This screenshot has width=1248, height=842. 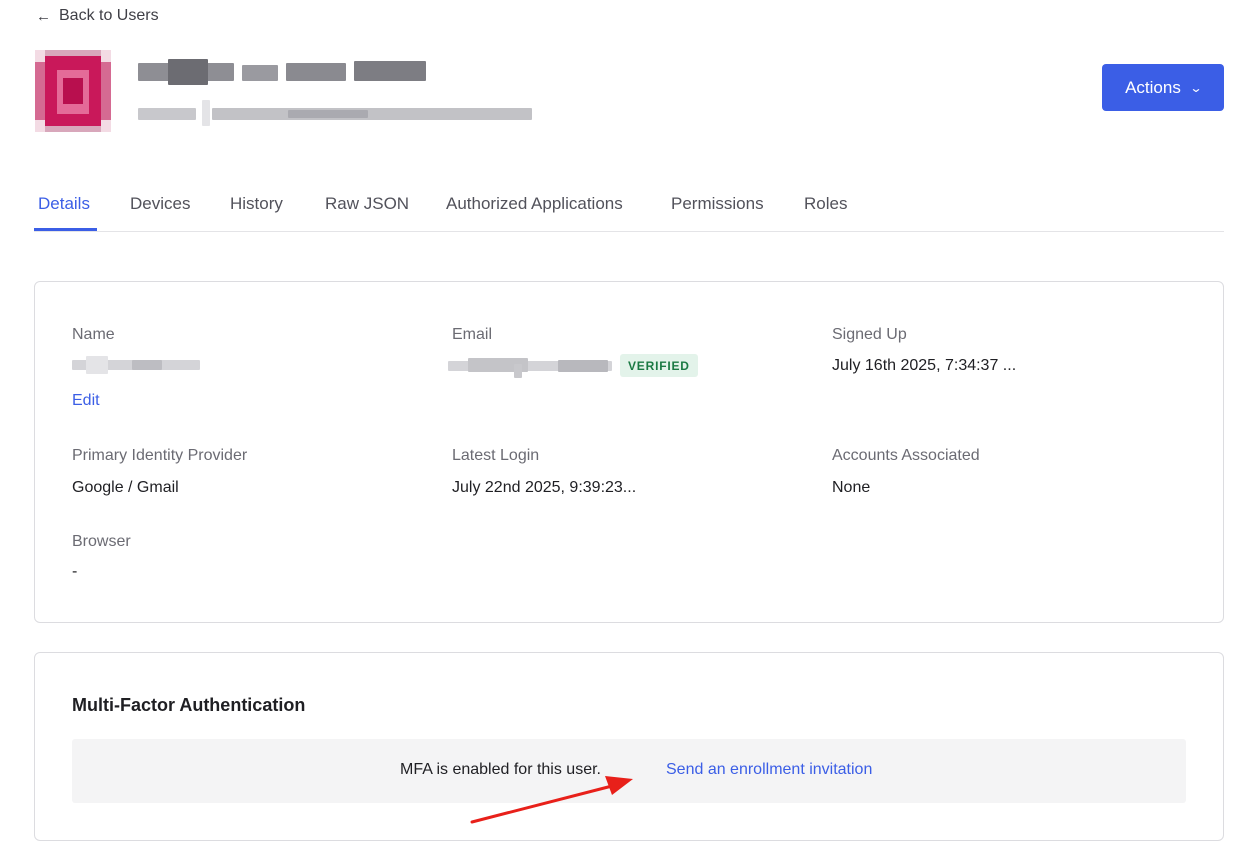 I want to click on user-subtitle-redacted, so click(x=335, y=113).